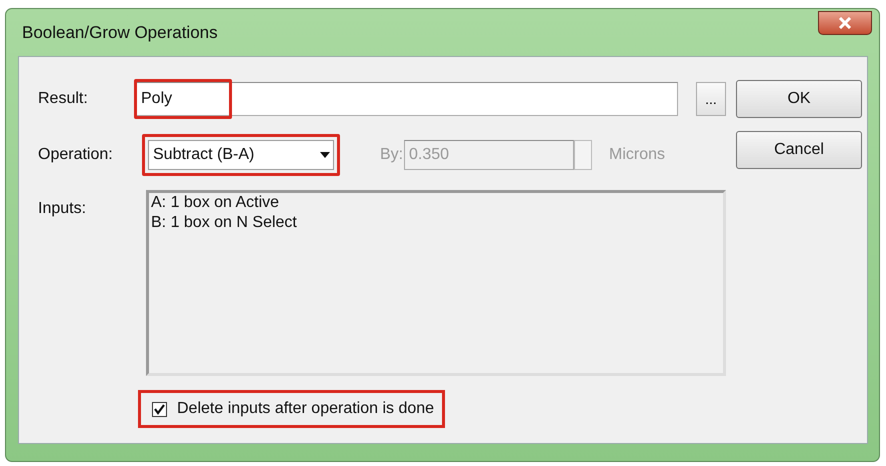 The width and height of the screenshot is (886, 466). What do you see at coordinates (76, 155) in the screenshot?
I see `field-label: Operation:` at bounding box center [76, 155].